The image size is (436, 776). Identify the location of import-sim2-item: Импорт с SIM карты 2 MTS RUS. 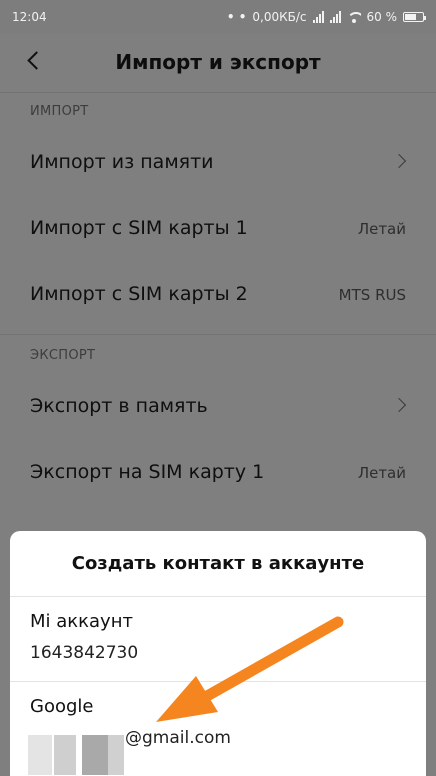
(218, 295).